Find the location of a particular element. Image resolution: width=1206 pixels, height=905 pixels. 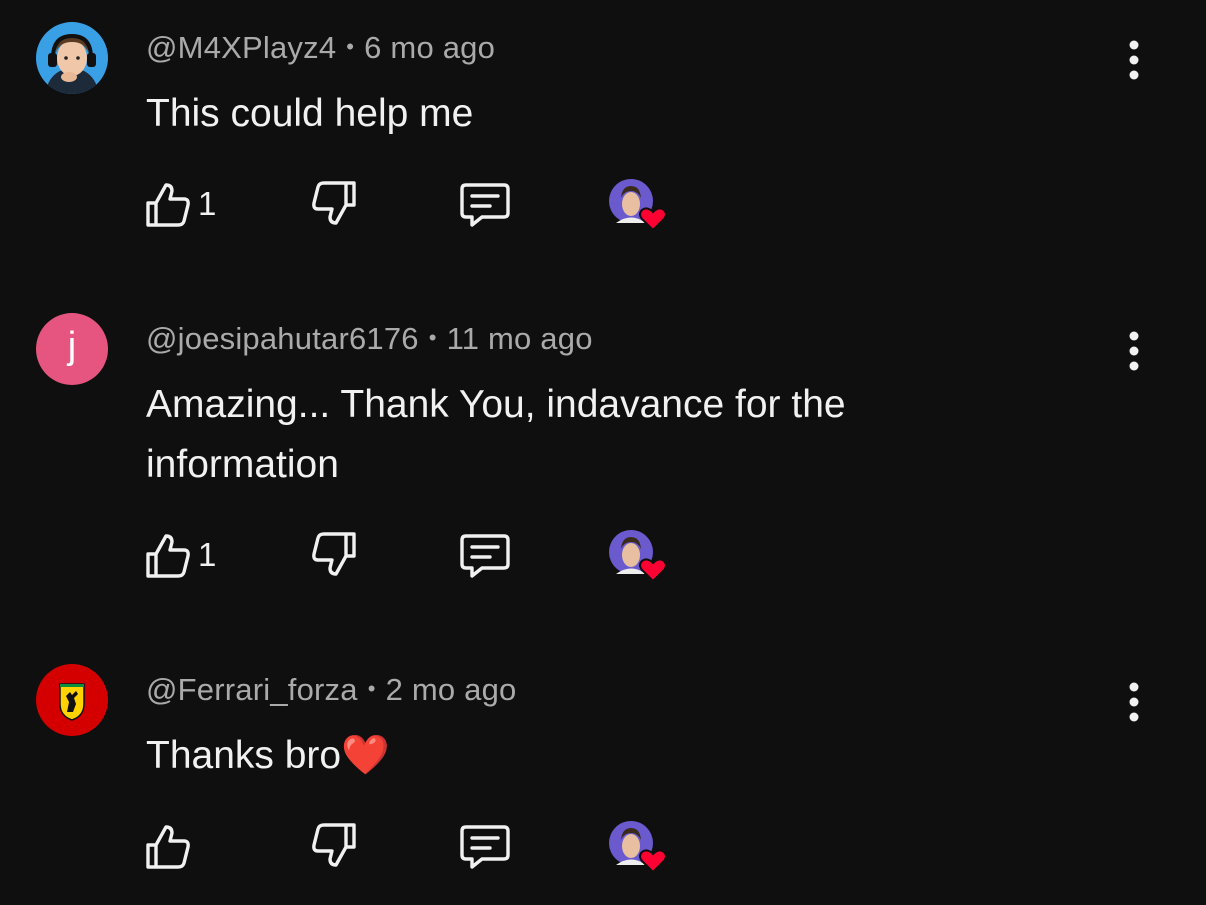

like-button is located at coordinates (170, 846).